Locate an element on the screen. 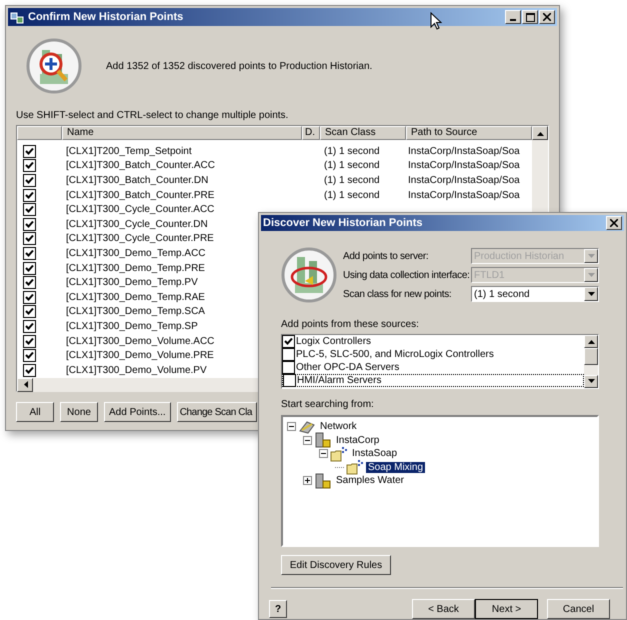 Image resolution: width=627 pixels, height=620 pixels. table-cell: [CLX1]T300_Batch_Counter.ACC is located at coordinates (140, 166).